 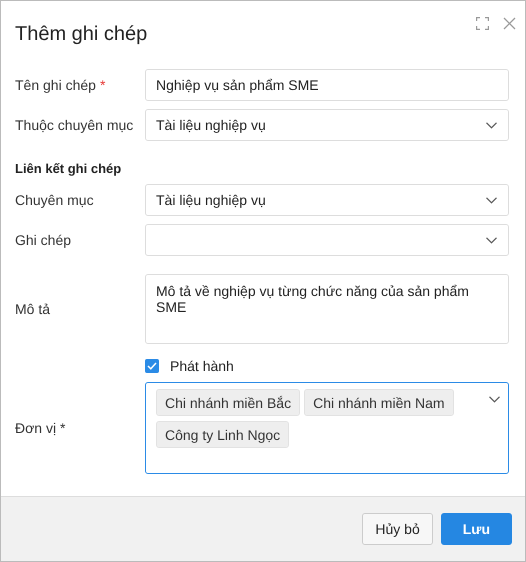 What do you see at coordinates (476, 529) in the screenshot?
I see `save-button: Lưu` at bounding box center [476, 529].